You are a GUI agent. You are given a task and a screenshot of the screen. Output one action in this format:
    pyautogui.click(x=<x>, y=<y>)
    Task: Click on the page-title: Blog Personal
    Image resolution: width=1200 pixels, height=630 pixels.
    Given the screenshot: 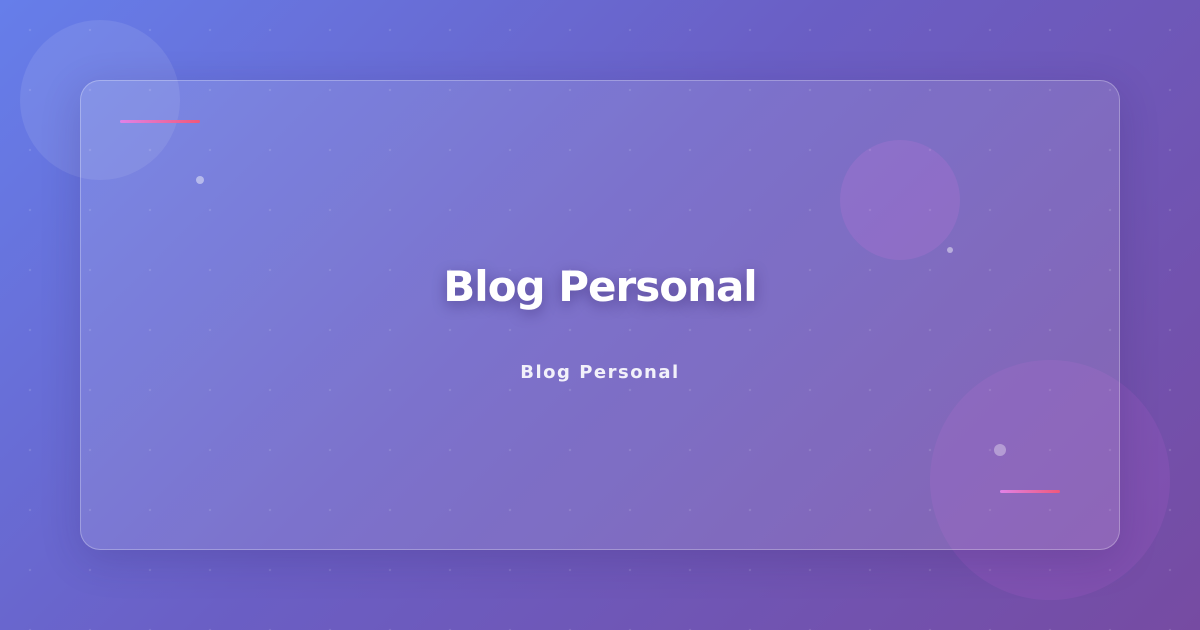 What is the action you would take?
    pyautogui.click(x=600, y=286)
    